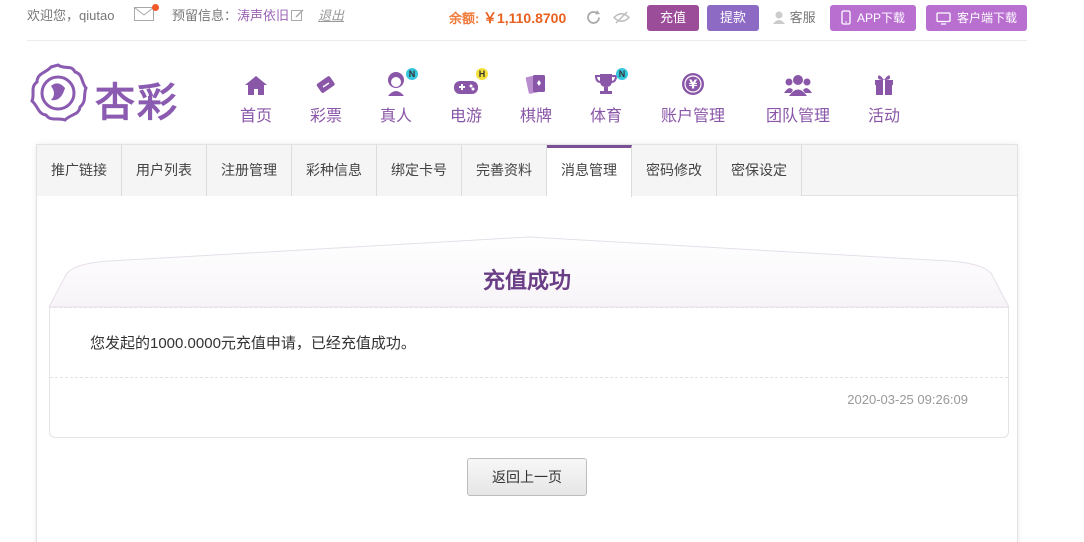 The image size is (1084, 542). I want to click on tab-register-management: 注册管理, so click(249, 170).